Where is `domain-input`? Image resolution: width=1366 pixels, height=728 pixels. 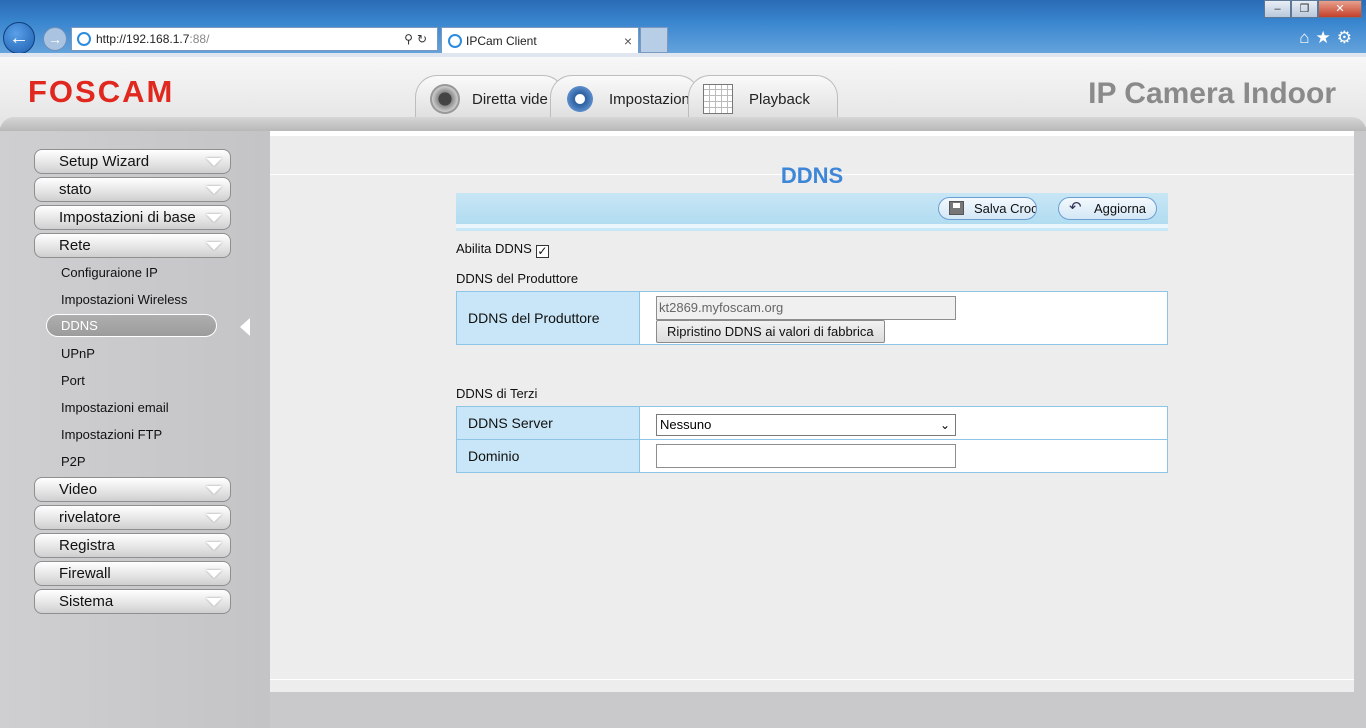 domain-input is located at coordinates (806, 456).